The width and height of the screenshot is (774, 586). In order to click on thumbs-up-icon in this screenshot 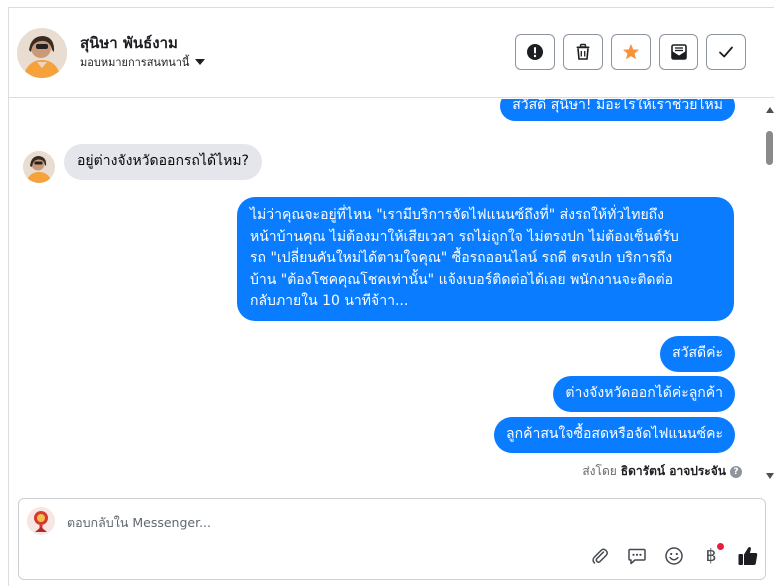, I will do `click(748, 556)`.